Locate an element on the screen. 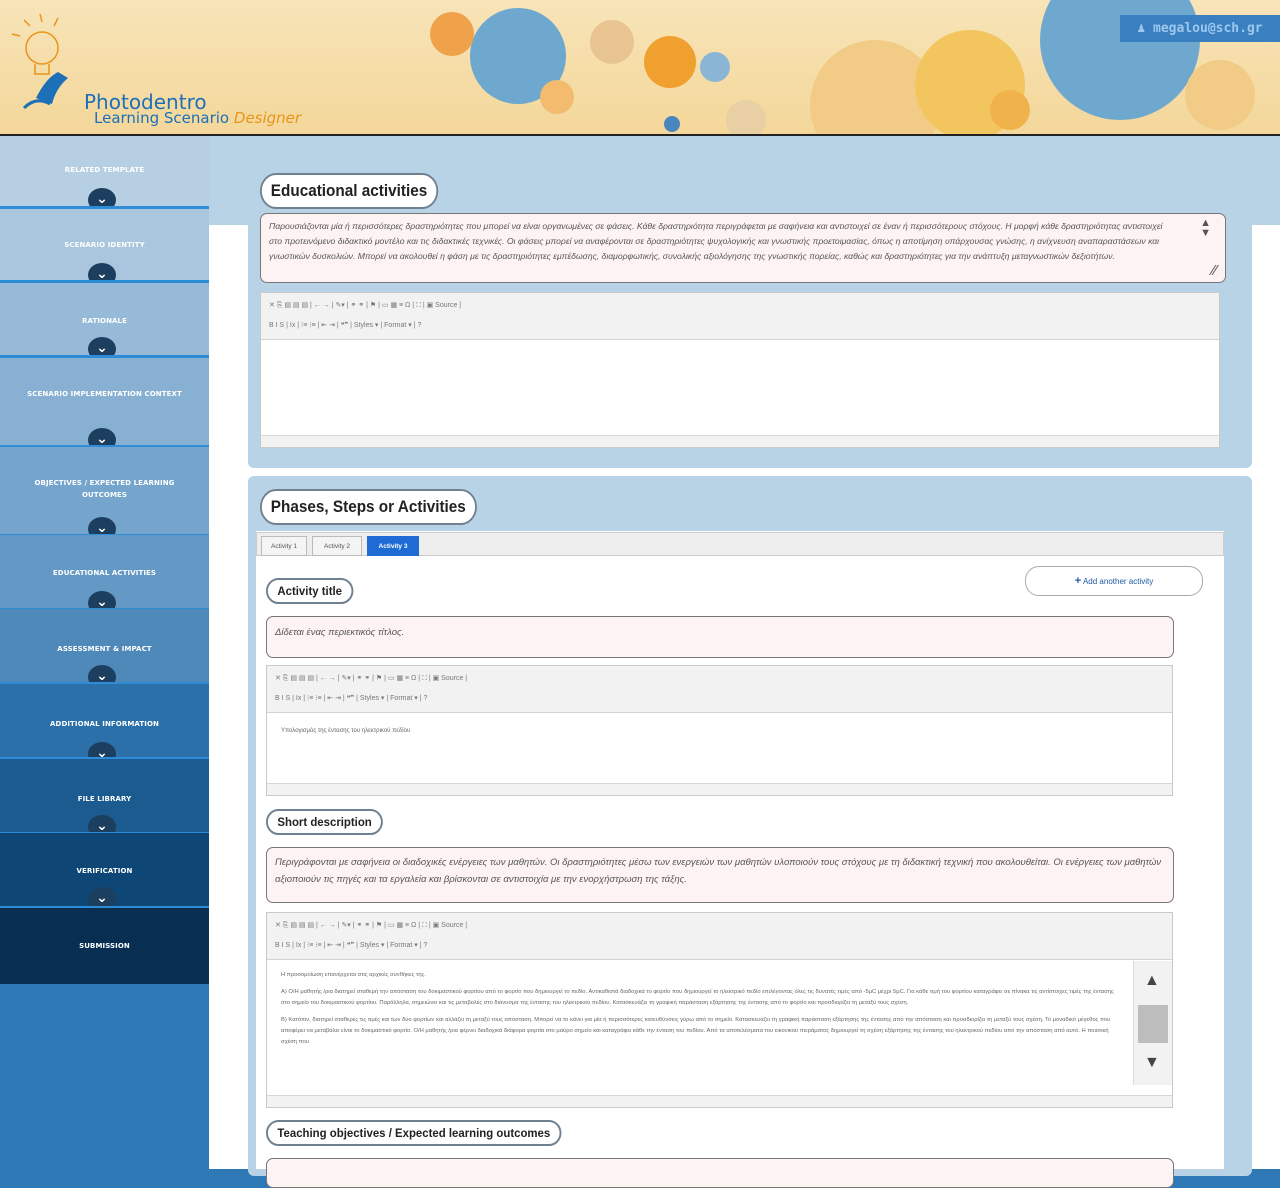 Image resolution: width=1280 pixels, height=1188 pixels. sidebar-item-label: OBJECTIVES / EXPECTED LEARNING OUTCOMES is located at coordinates (104, 489).